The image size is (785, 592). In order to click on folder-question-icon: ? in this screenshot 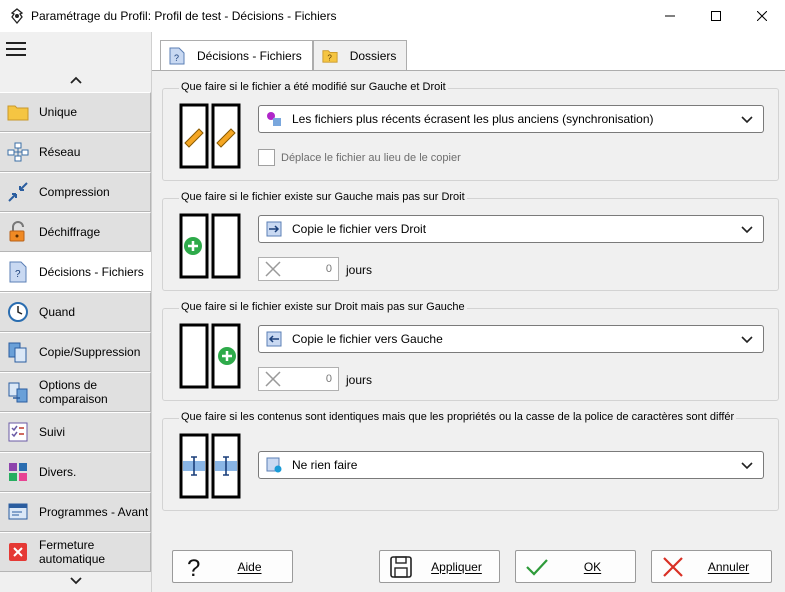, I will do `click(330, 56)`.